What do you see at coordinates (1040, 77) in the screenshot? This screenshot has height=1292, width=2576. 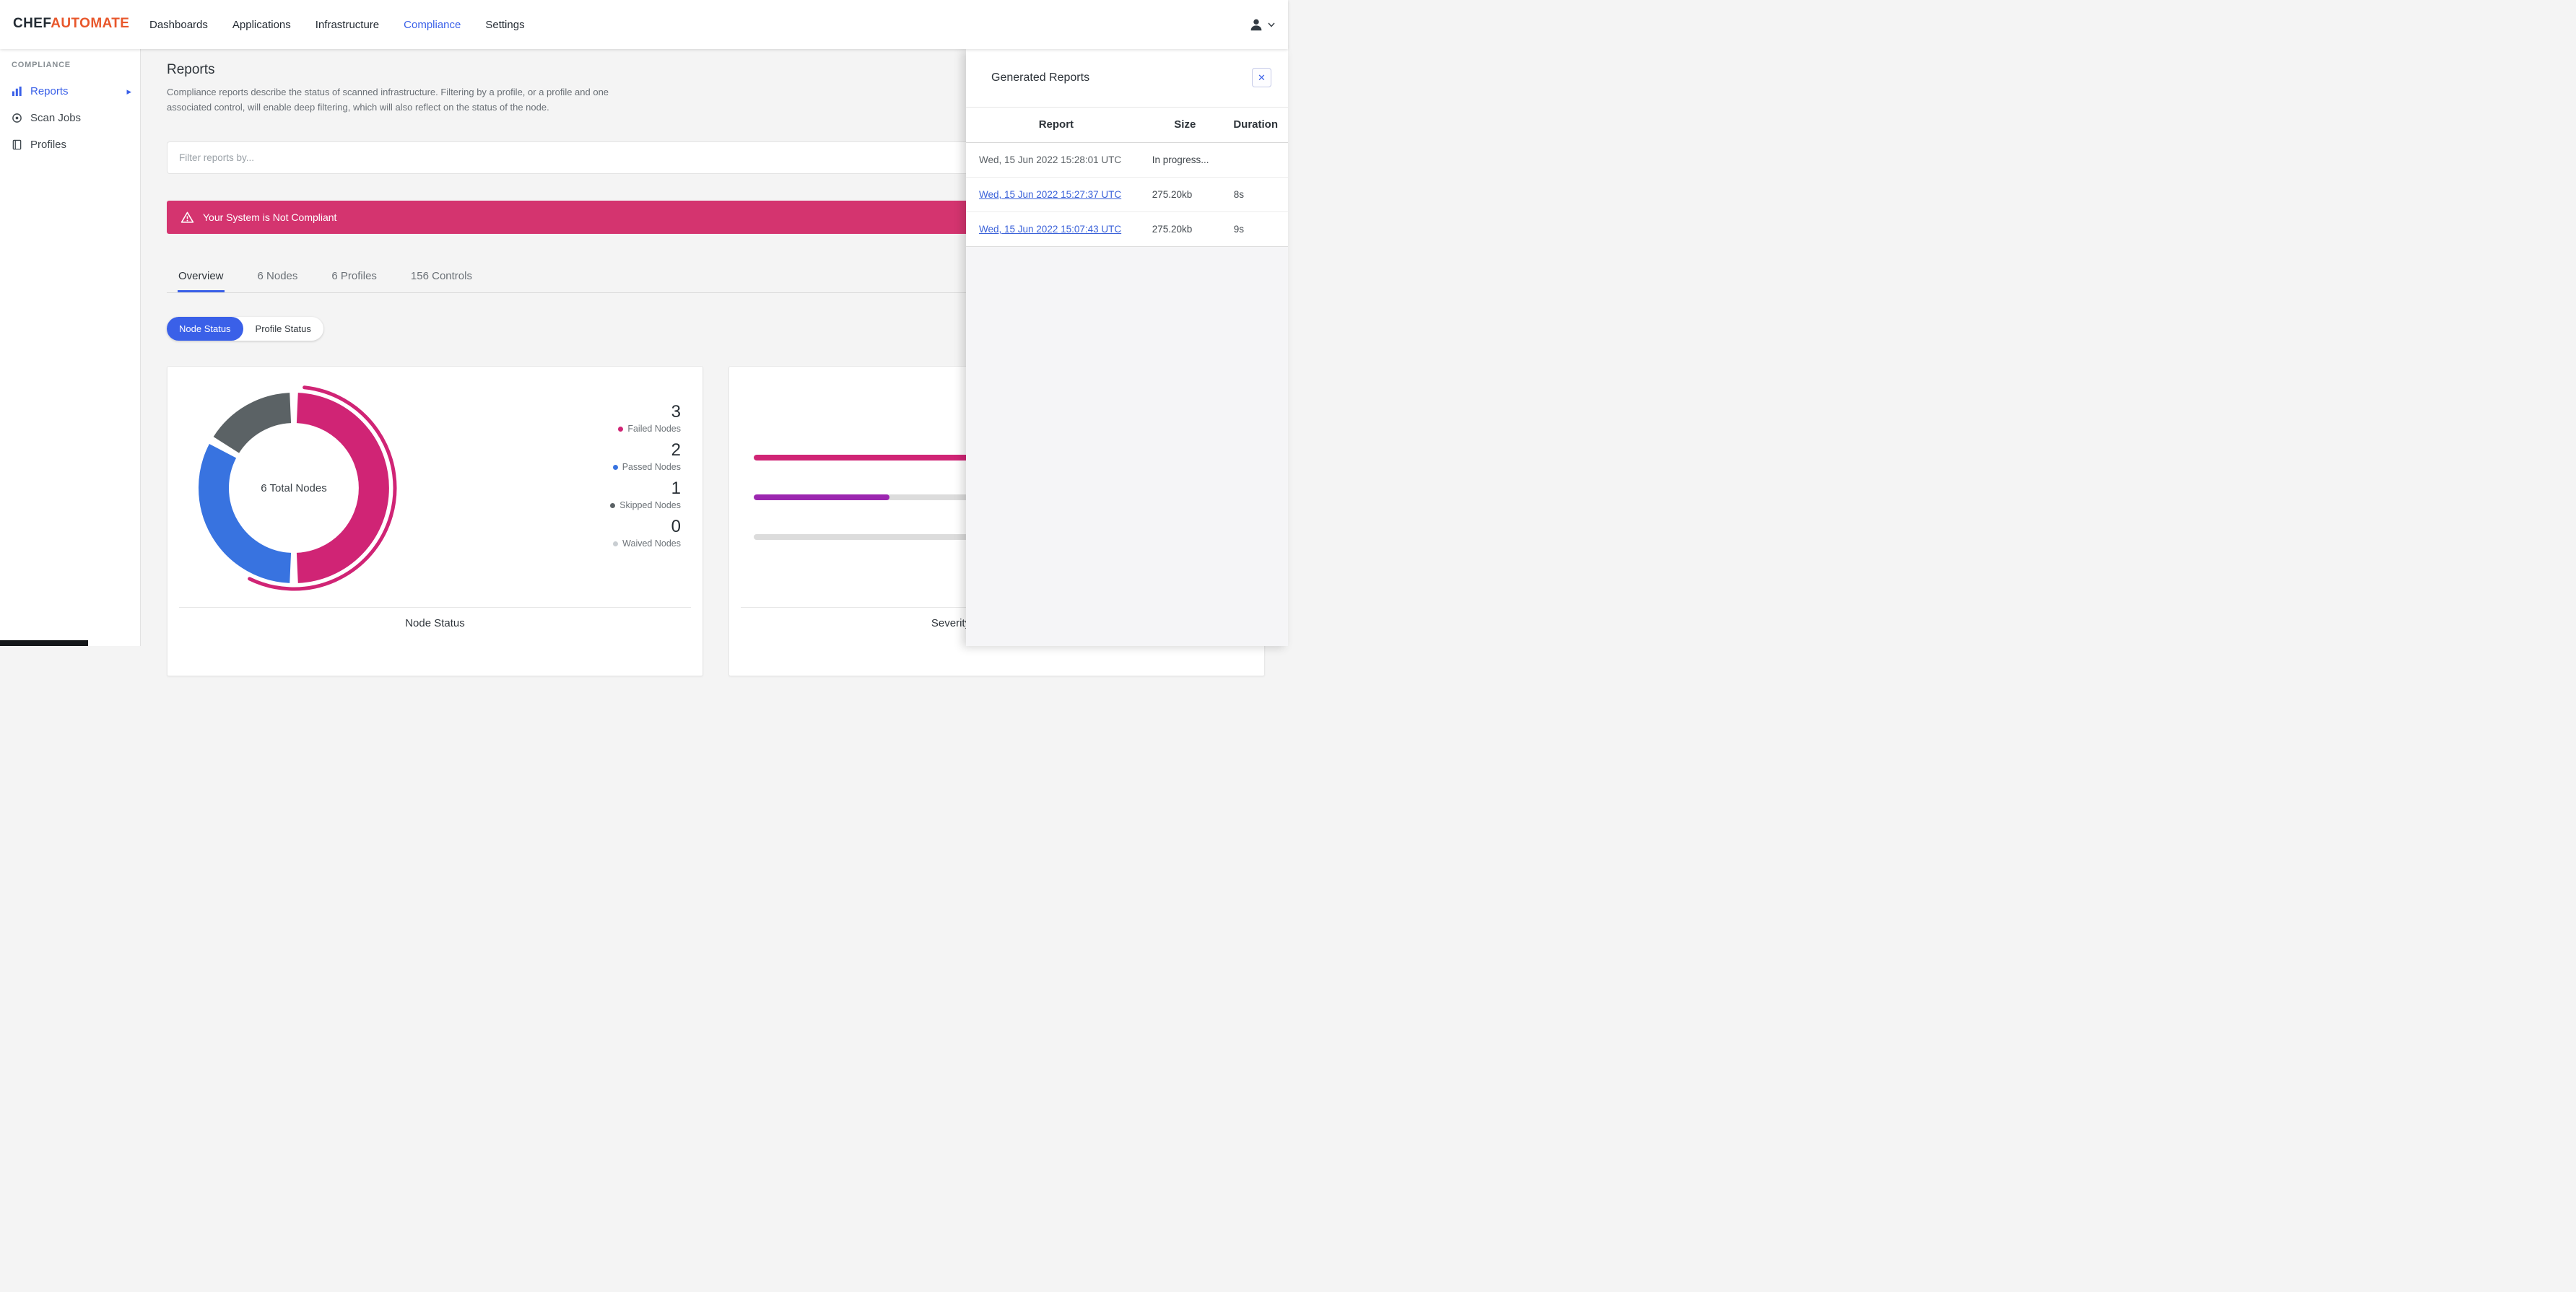 I see `panel-title: Generated Reports` at bounding box center [1040, 77].